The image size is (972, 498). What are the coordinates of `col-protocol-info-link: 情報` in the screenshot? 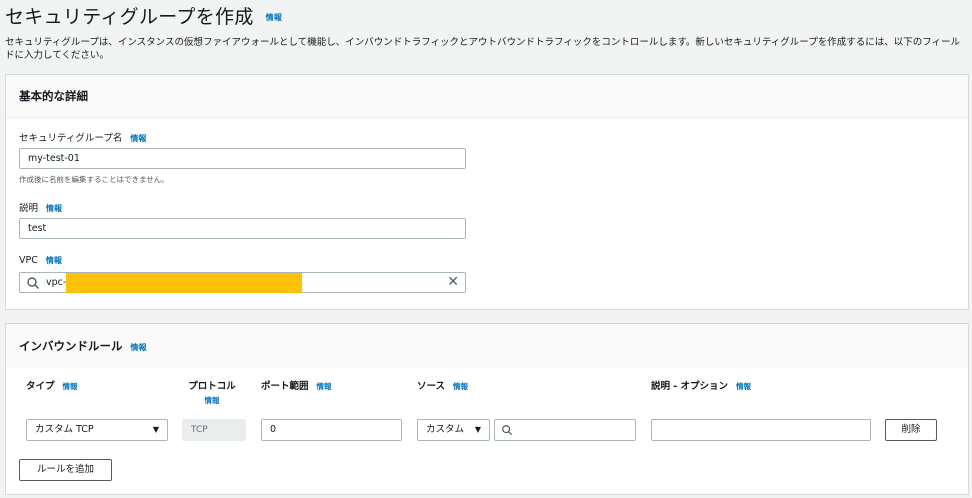 It's located at (212, 400).